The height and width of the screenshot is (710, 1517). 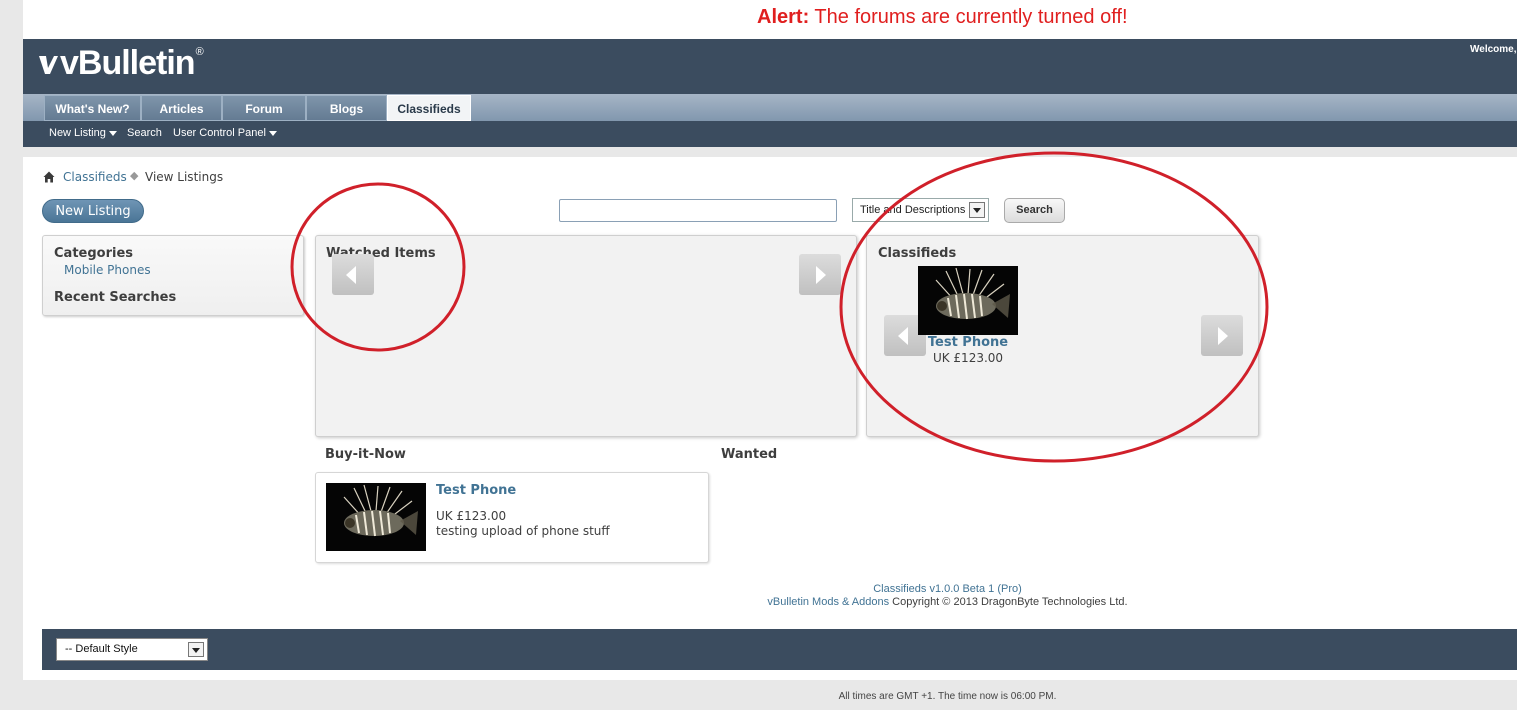 I want to click on time-suffix: ., so click(x=1055, y=696).